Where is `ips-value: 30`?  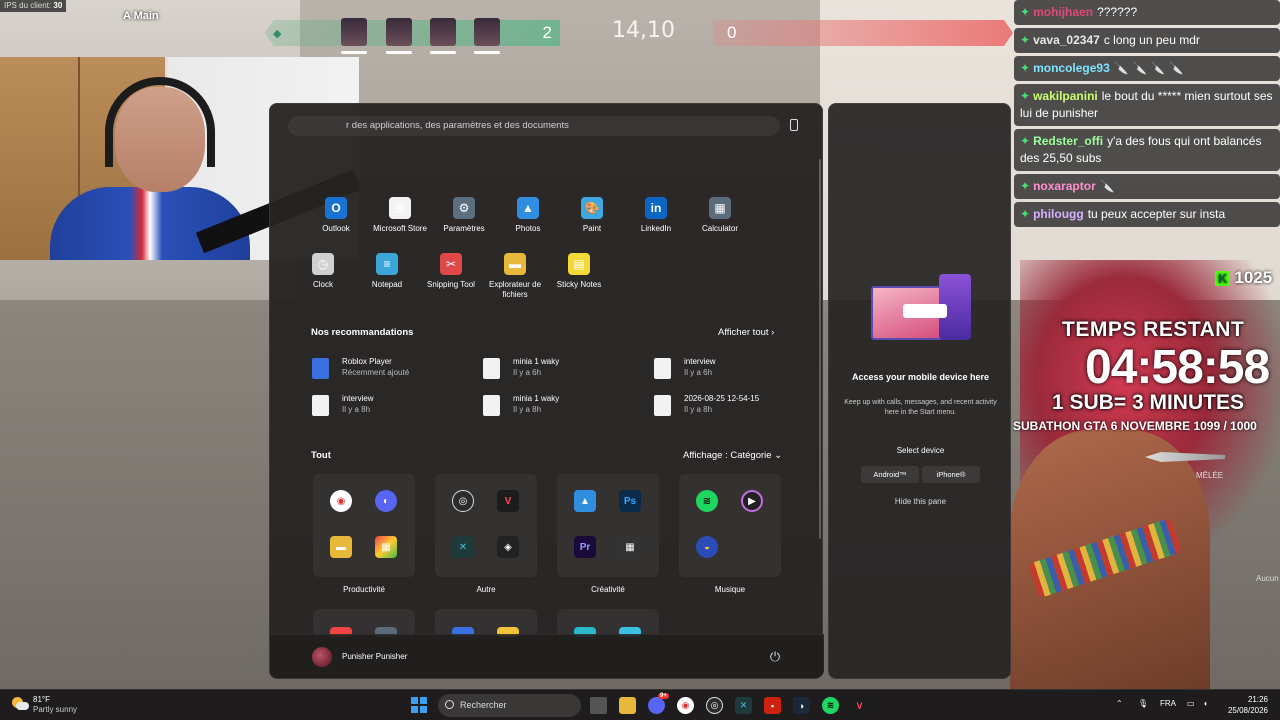 ips-value: 30 is located at coordinates (58, 5).